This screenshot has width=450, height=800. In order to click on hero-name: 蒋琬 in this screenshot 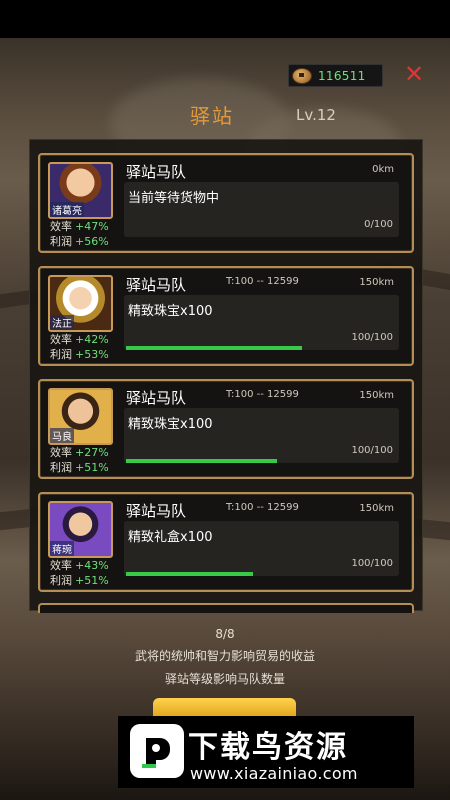, I will do `click(62, 548)`.